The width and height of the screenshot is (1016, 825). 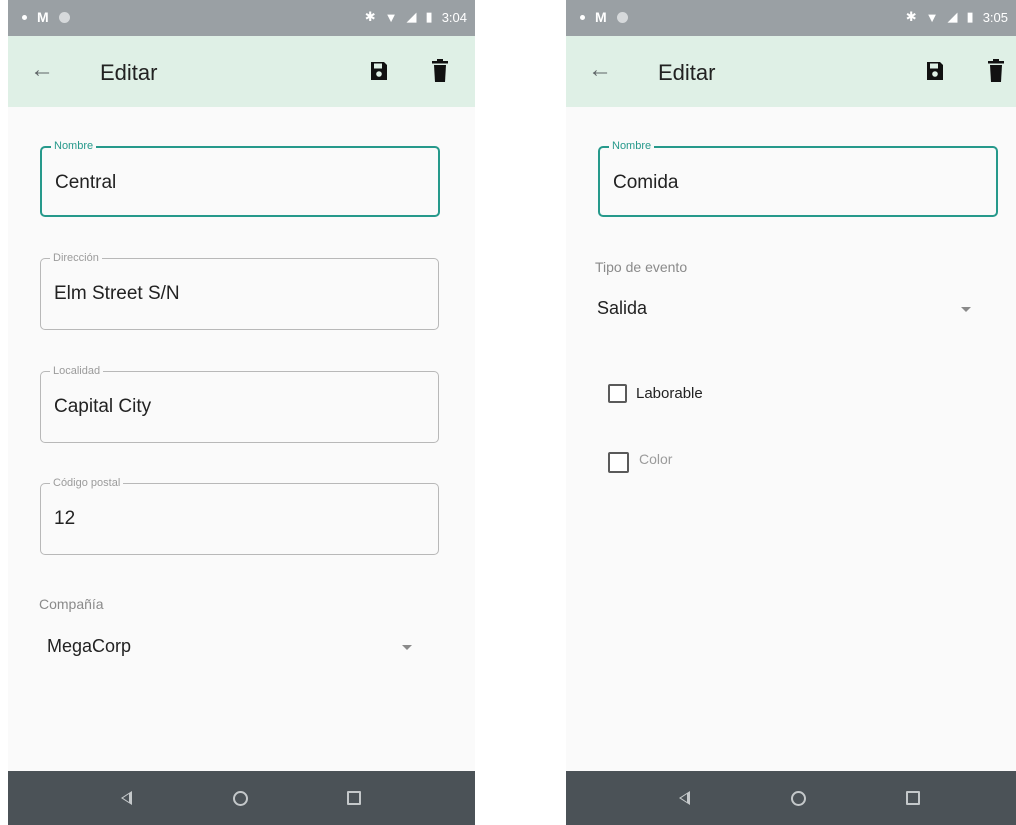 I want to click on clock: 3:05, so click(x=995, y=17).